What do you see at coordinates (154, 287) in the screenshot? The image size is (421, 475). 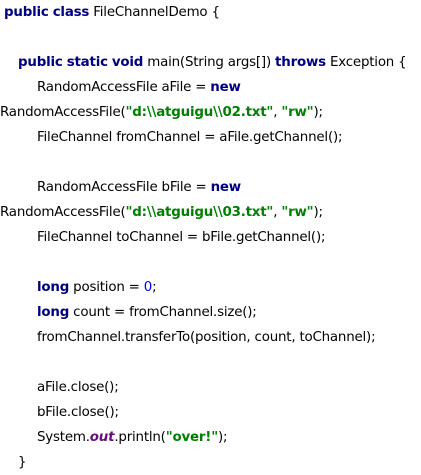 I see `semicolon-text: ;` at bounding box center [154, 287].